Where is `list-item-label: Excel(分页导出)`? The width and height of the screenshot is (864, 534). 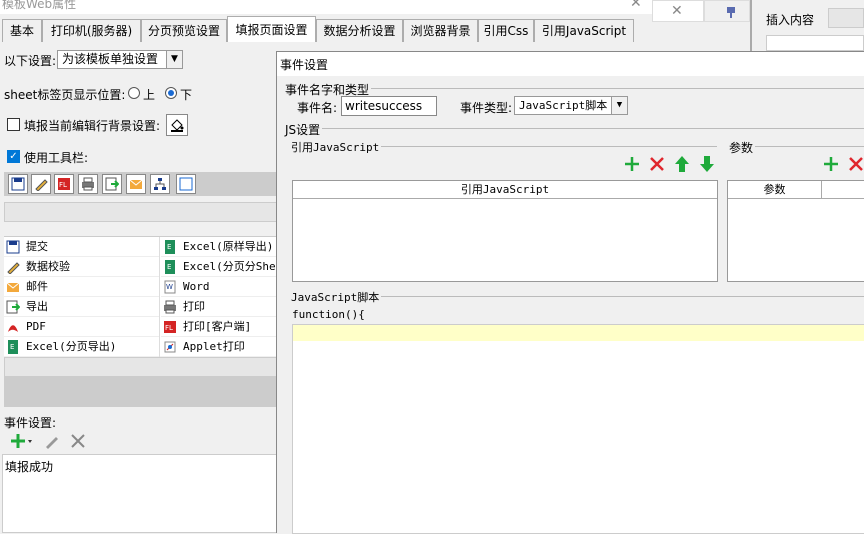 list-item-label: Excel(分页导出) is located at coordinates (71, 346).